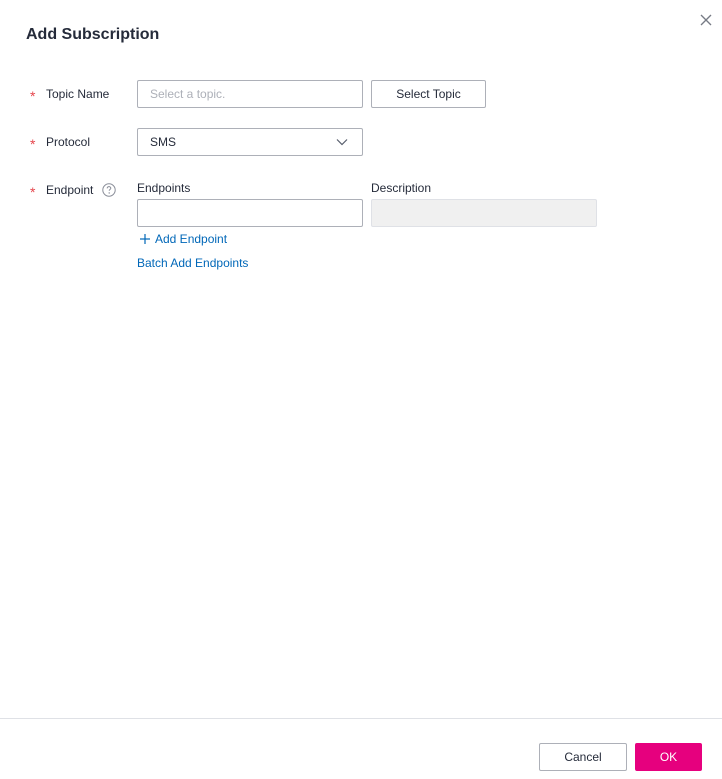 This screenshot has width=722, height=779. I want to click on dialog-title: Add Subscription, so click(93, 34).